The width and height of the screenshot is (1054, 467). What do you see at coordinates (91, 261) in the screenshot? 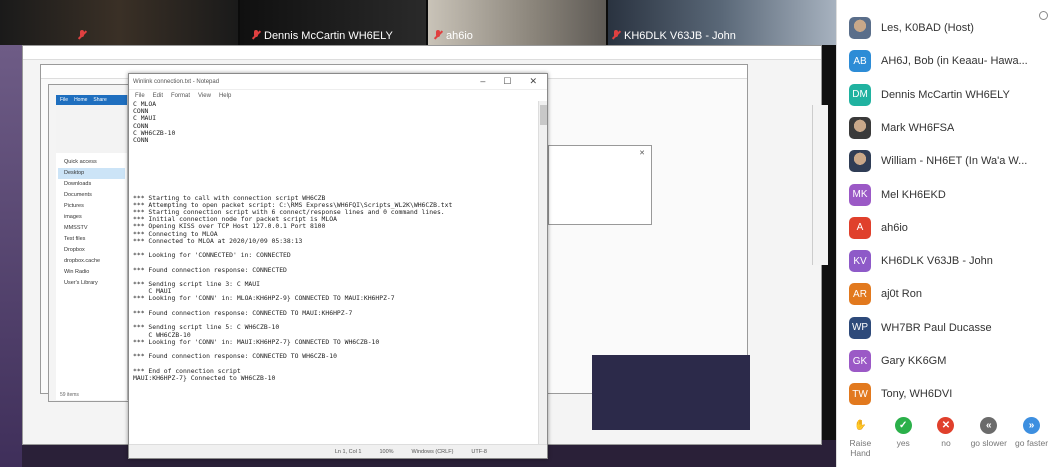
I see `tree-item: dropbox.cache` at bounding box center [91, 261].